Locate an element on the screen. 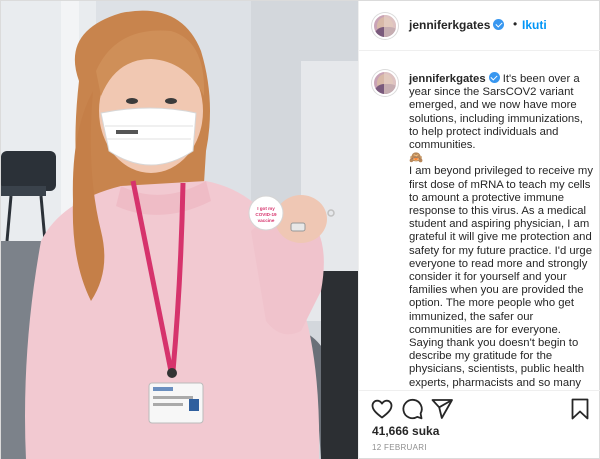 The image size is (600, 459). caption-username-text: jenniferkgates is located at coordinates (447, 79).